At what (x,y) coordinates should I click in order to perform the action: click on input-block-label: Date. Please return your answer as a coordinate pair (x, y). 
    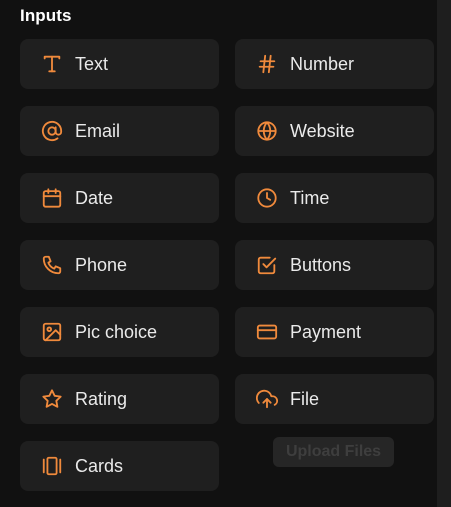
    Looking at the image, I should click on (94, 197).